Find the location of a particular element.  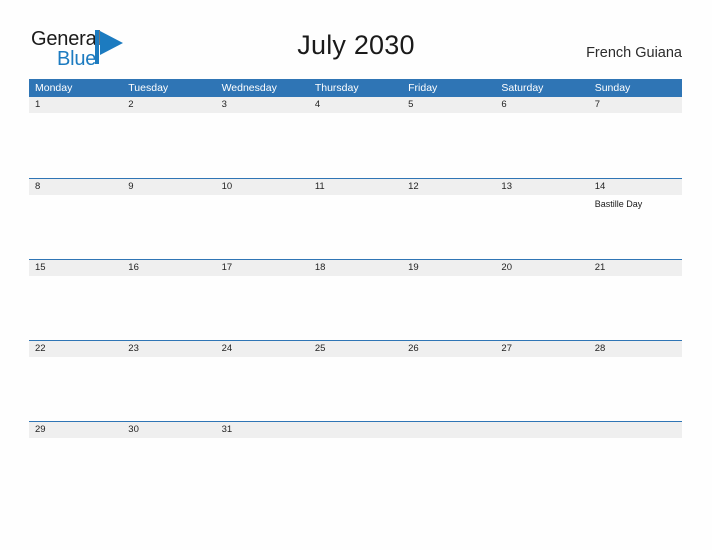

event-label: Bastille Day is located at coordinates (618, 204).